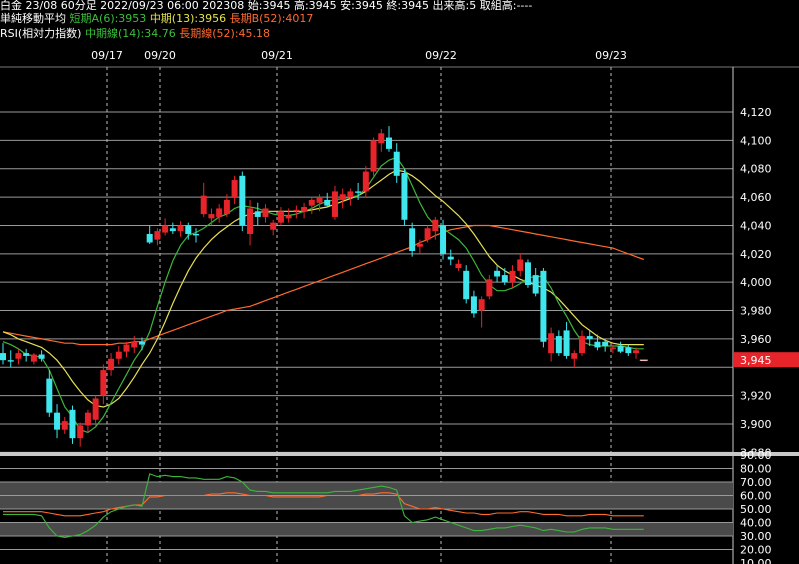  Describe the element at coordinates (756, 311) in the screenshot. I see `price-tick-label: 3,980` at that location.